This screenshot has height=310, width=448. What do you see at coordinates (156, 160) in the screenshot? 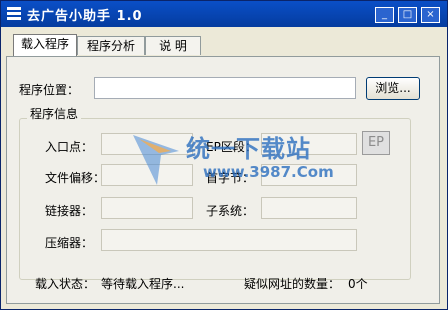
I see `watermark-arrow-icon` at bounding box center [156, 160].